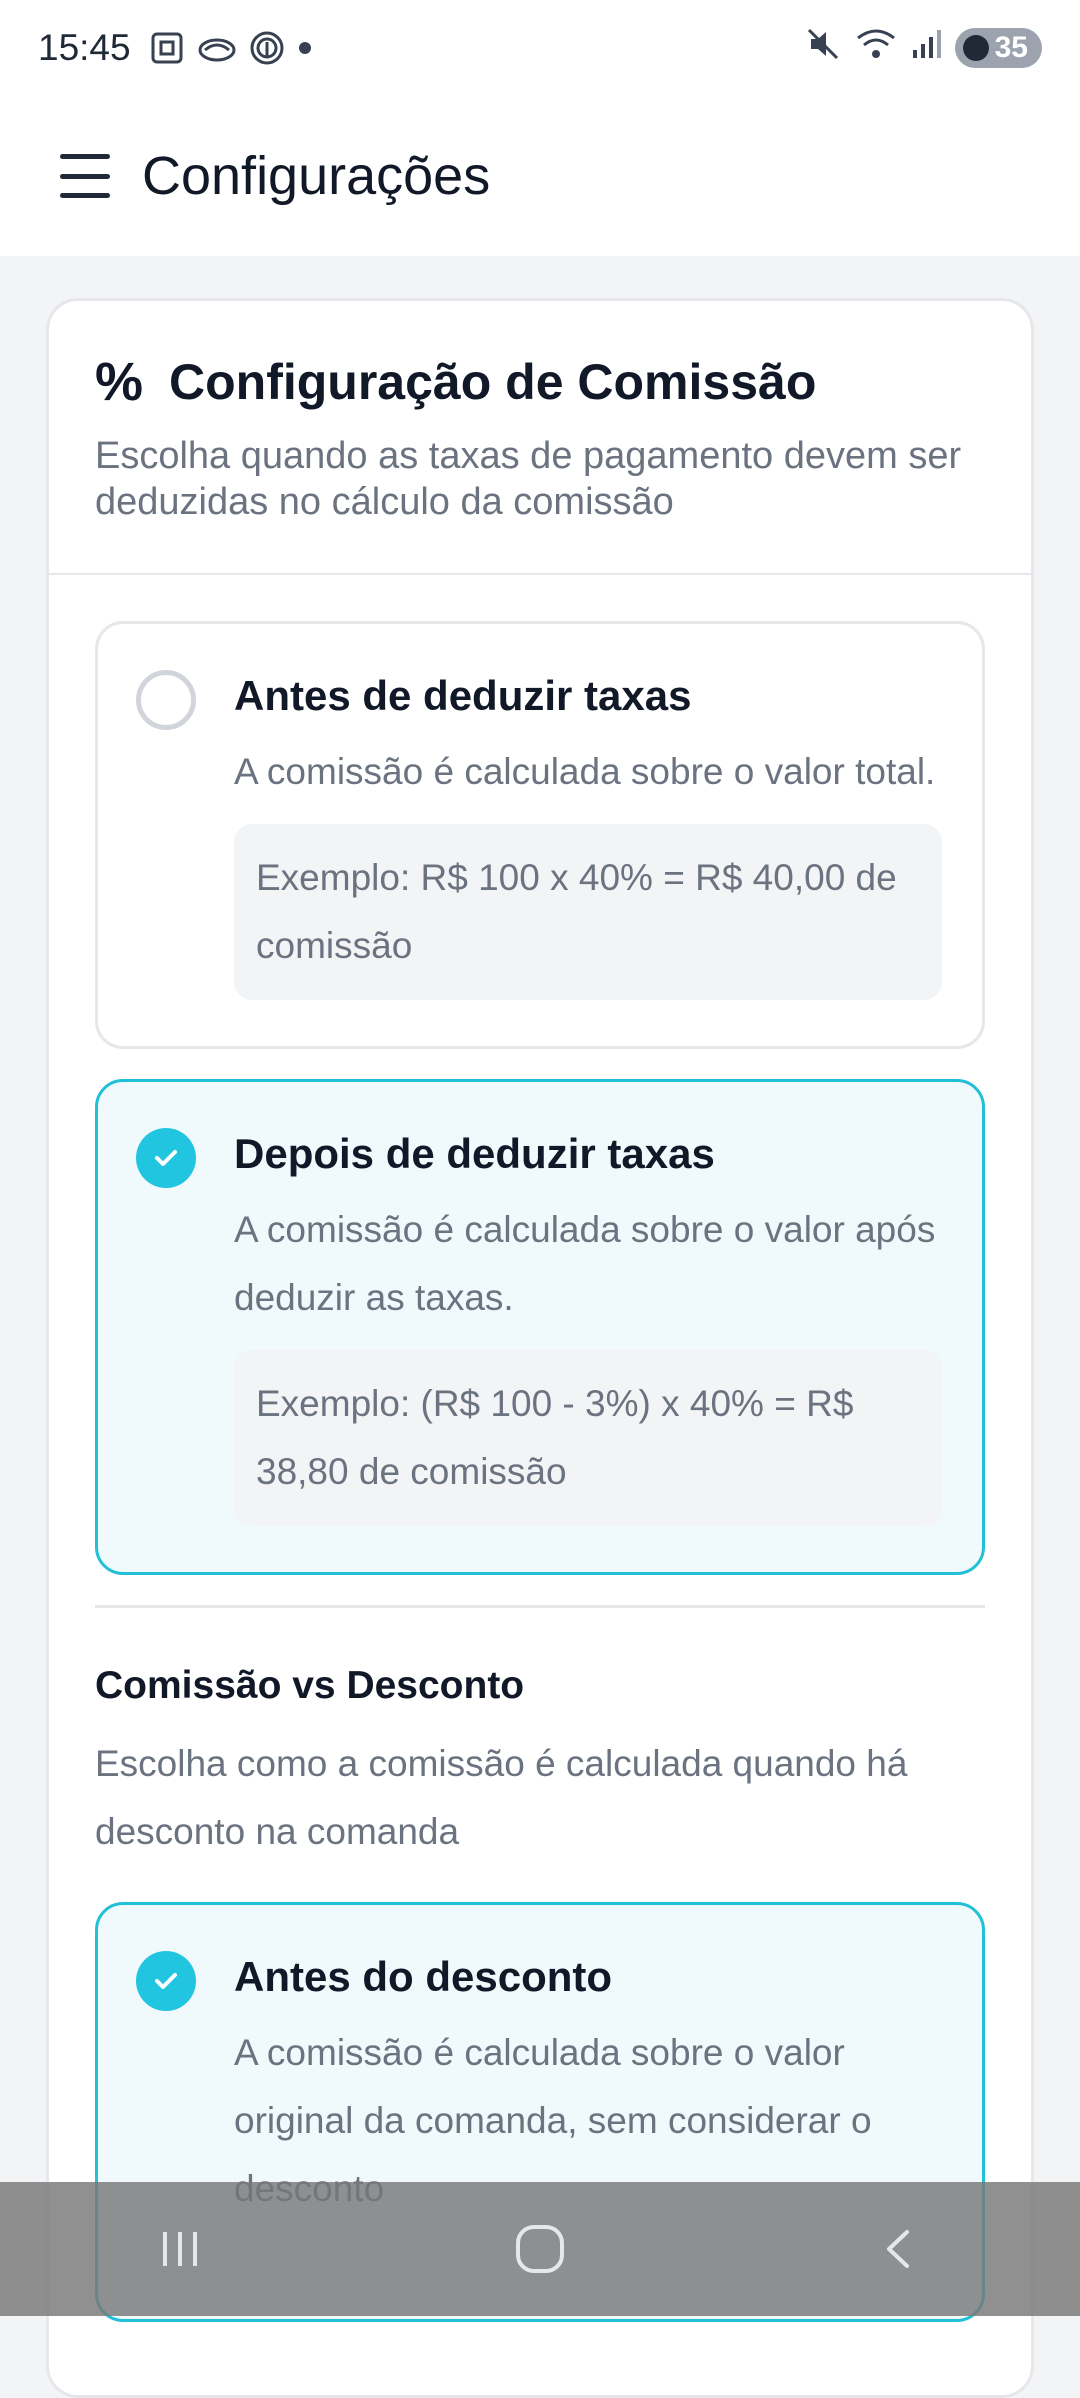 The width and height of the screenshot is (1080, 2398). What do you see at coordinates (876, 48) in the screenshot?
I see `wifi-icon` at bounding box center [876, 48].